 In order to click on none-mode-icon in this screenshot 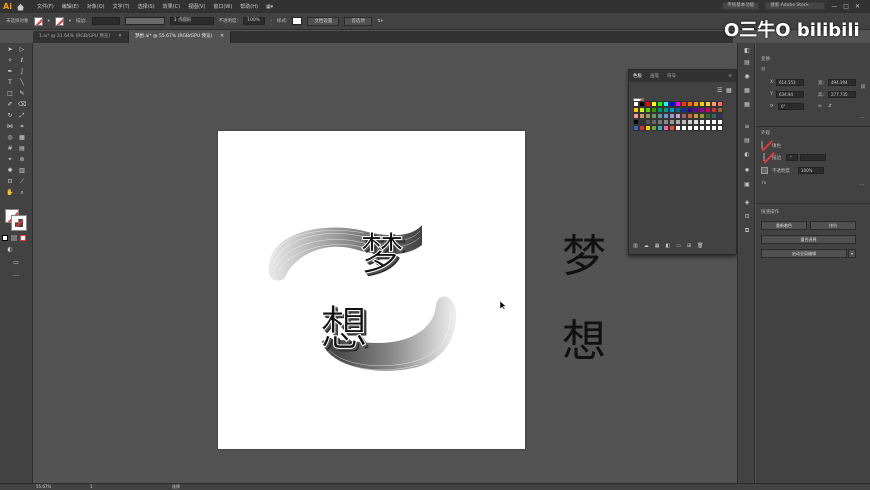, I will do `click(23, 238)`.